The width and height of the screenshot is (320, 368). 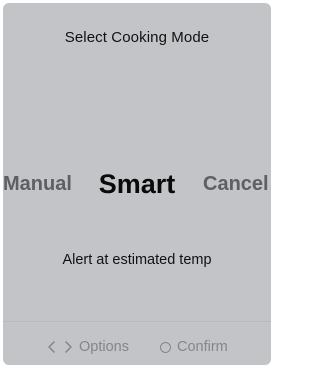 I want to click on confirm-label: Confirm, so click(x=202, y=347).